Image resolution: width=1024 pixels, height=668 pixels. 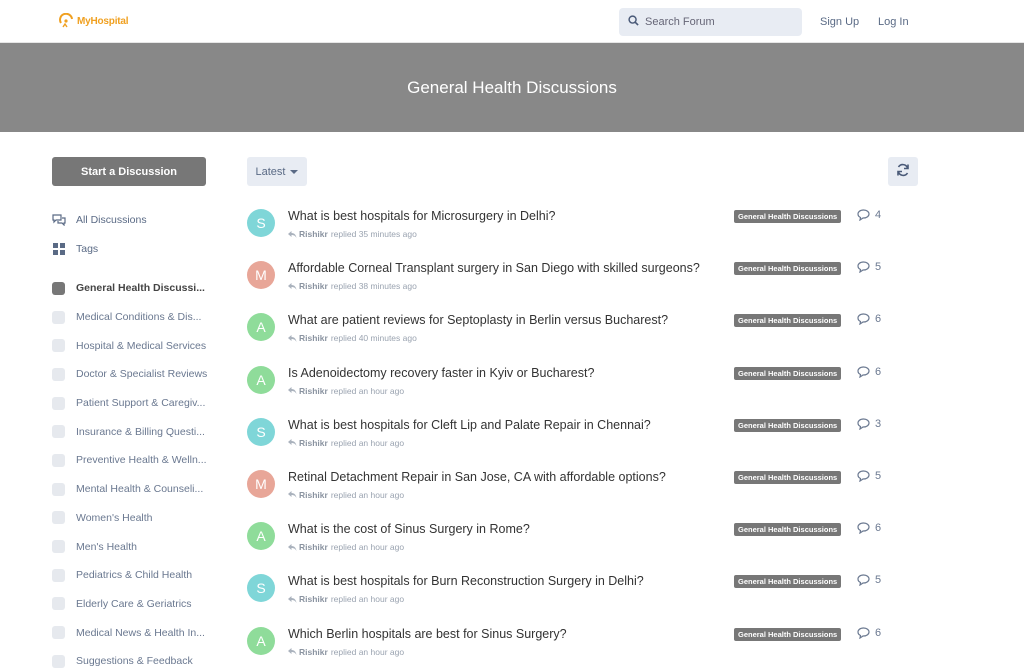 I want to click on log-in-link: Log In, so click(x=893, y=22).